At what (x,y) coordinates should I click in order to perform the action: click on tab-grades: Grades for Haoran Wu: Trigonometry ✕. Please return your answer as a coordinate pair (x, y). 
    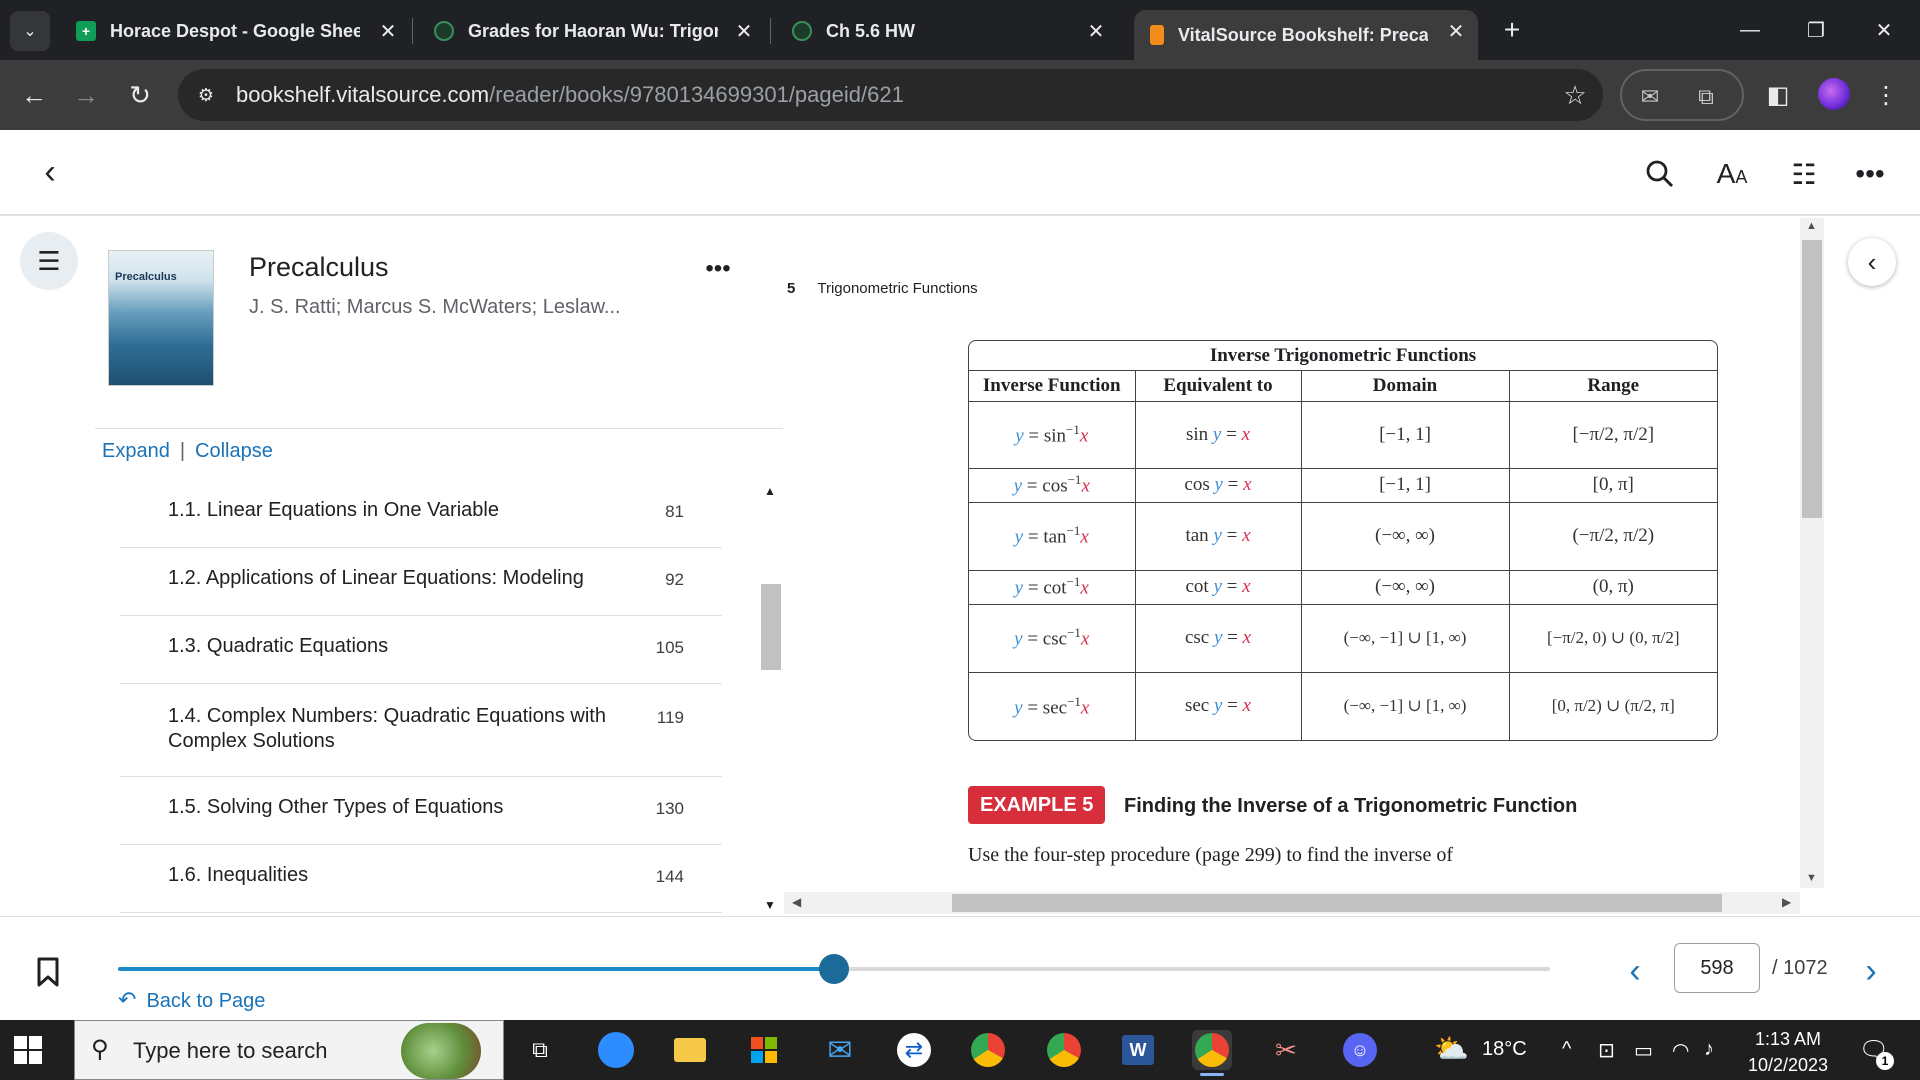
    Looking at the image, I should click on (592, 31).